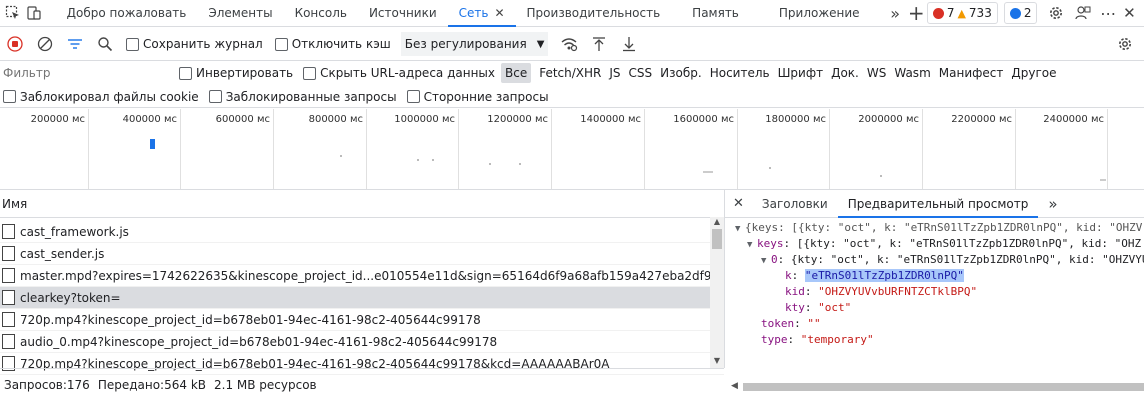 This screenshot has width=1144, height=401. Describe the element at coordinates (474, 44) in the screenshot. I see `throttling-select: Без регулирования ▼` at that location.